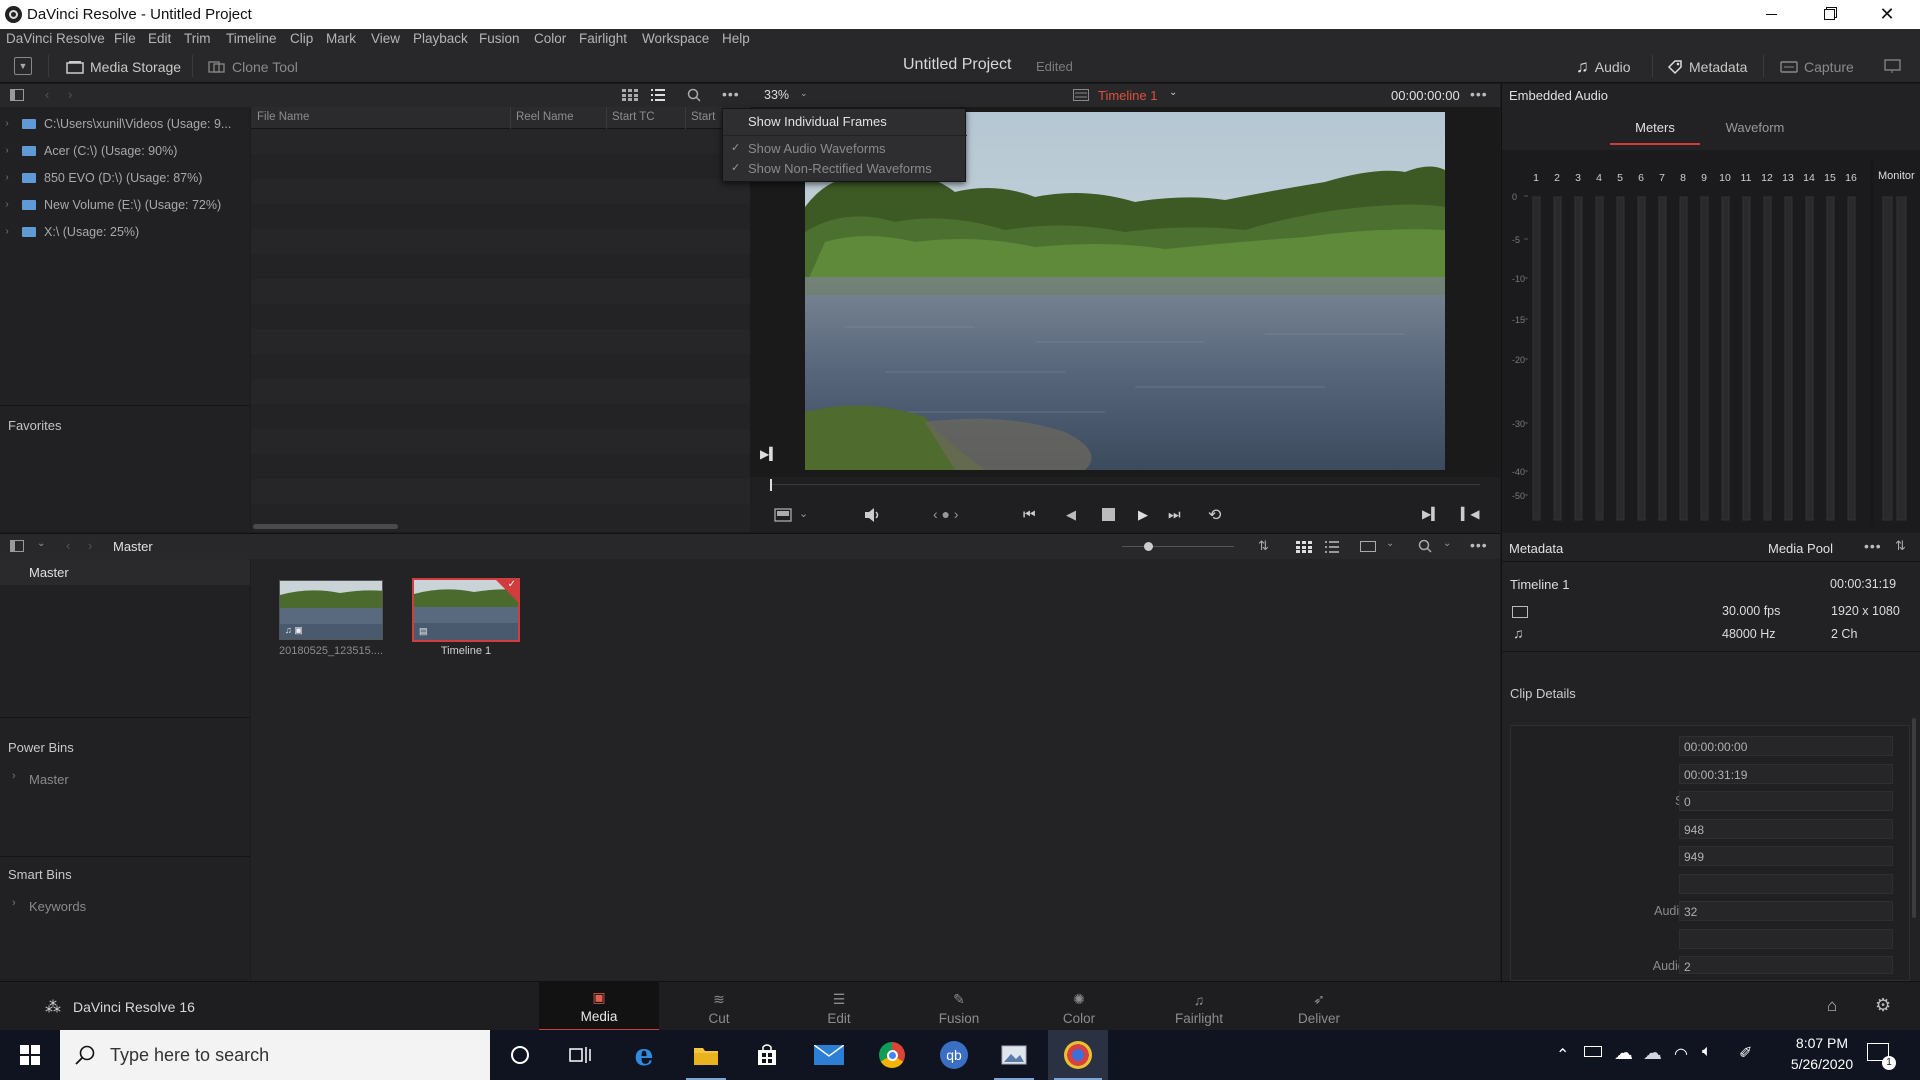  I want to click on menu-playback: Playback, so click(440, 38).